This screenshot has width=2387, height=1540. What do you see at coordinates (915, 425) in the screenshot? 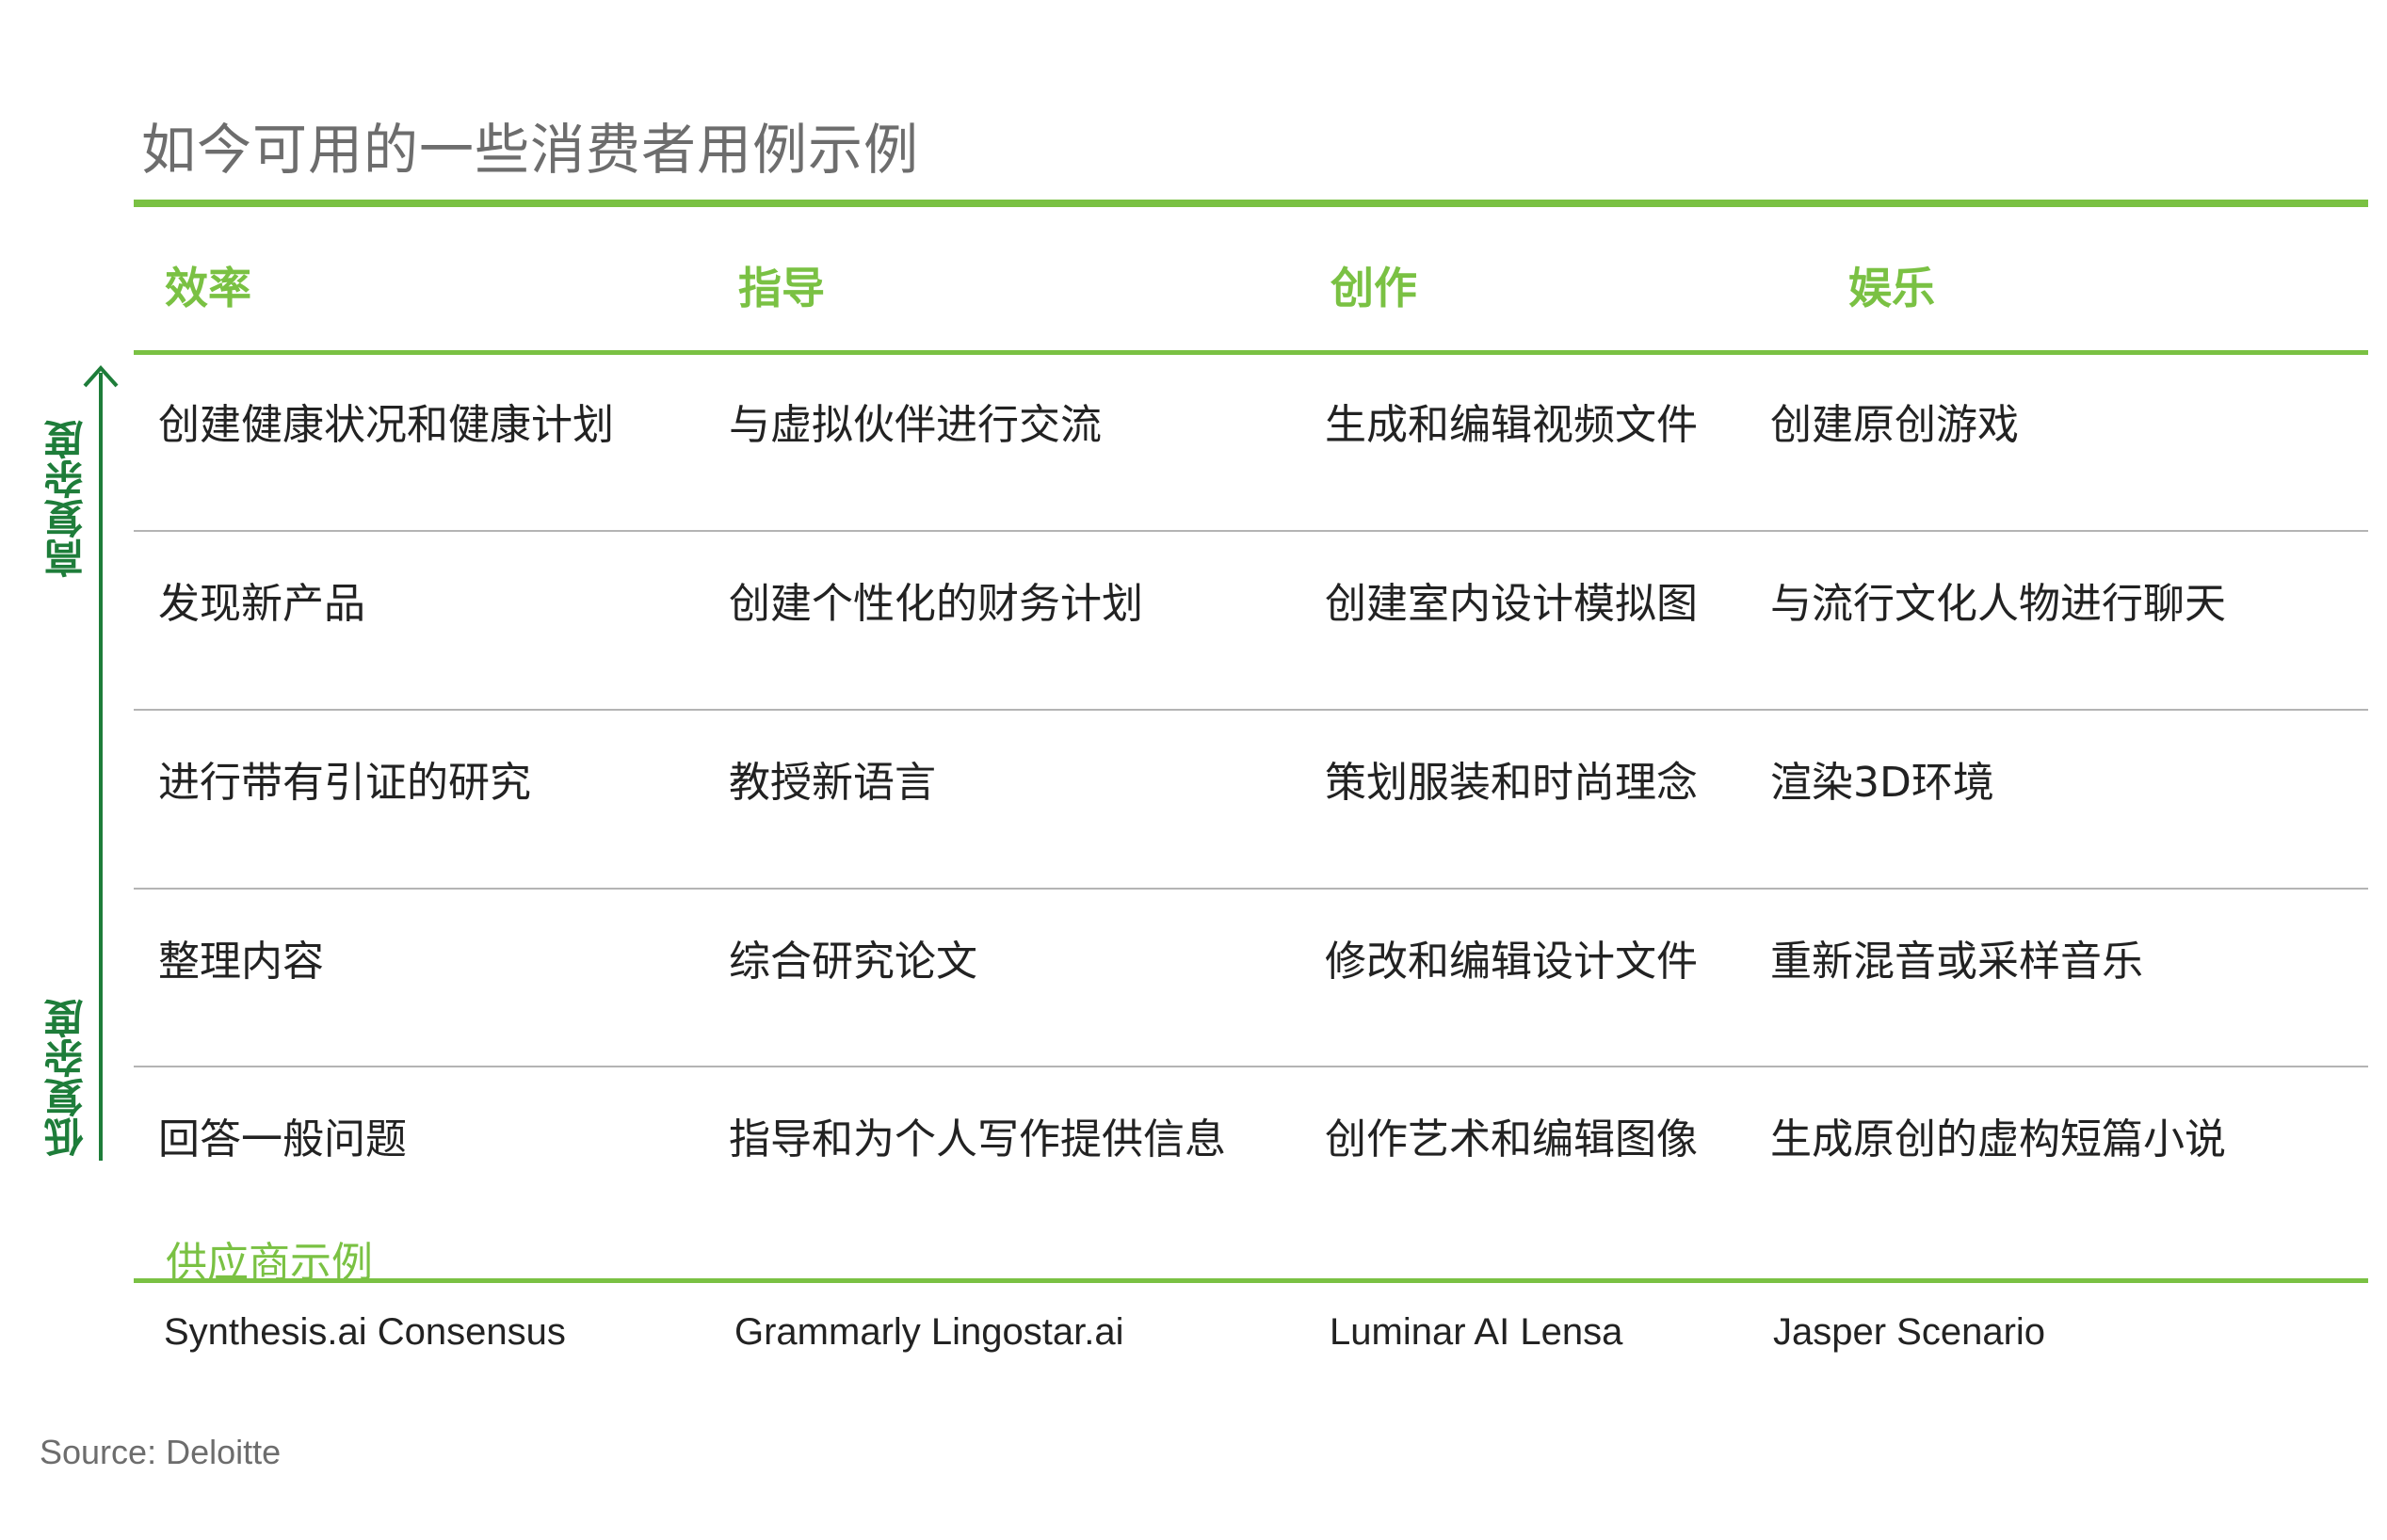
I see `table-cell: 与虚拟伙伴进行交流` at bounding box center [915, 425].